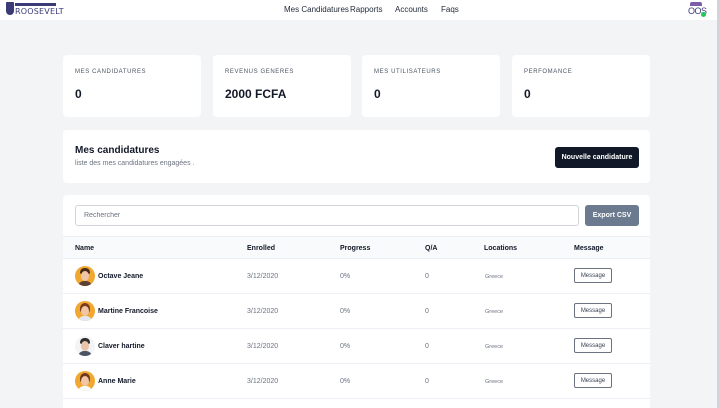 Image resolution: width=720 pixels, height=408 pixels. I want to click on nav-item-mes-candidatures: Mes Candidatures, so click(316, 9).